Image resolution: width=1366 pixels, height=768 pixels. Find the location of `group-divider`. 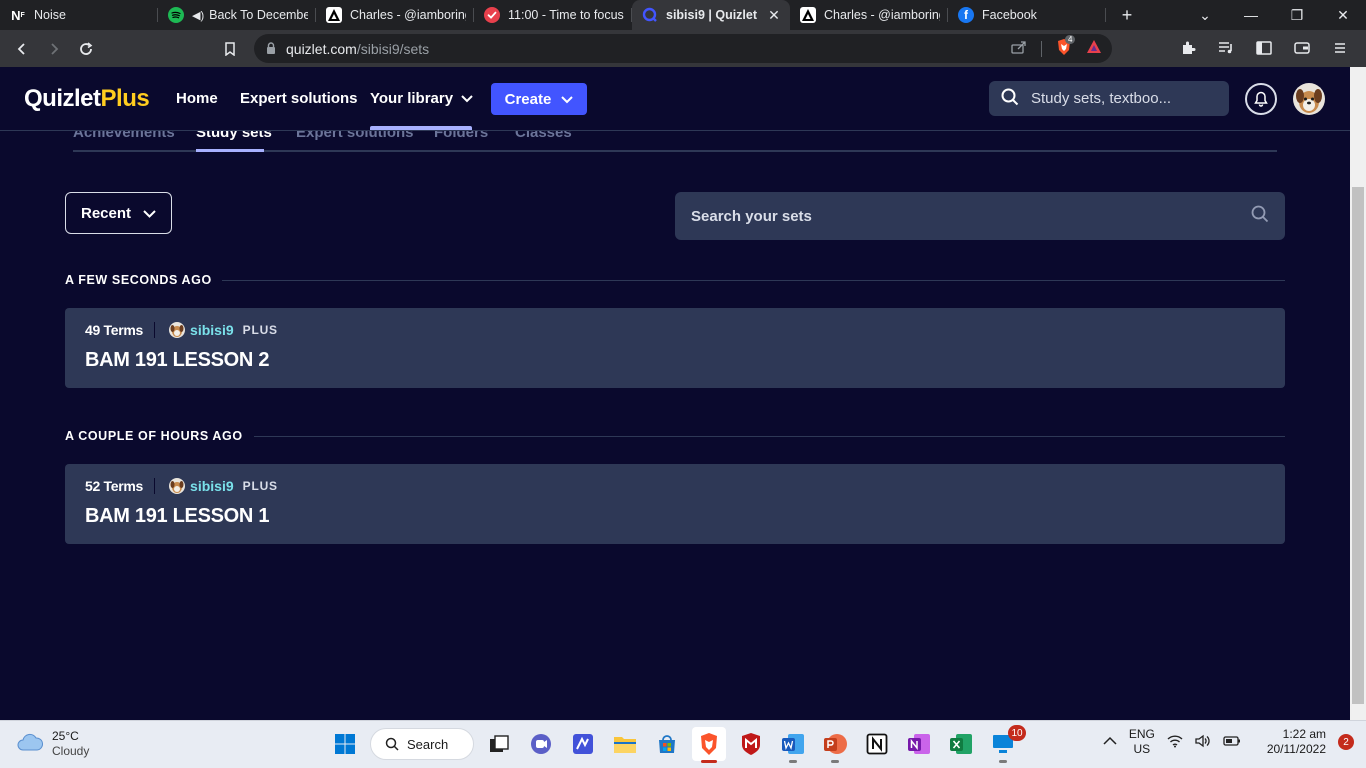

group-divider is located at coordinates (769, 436).